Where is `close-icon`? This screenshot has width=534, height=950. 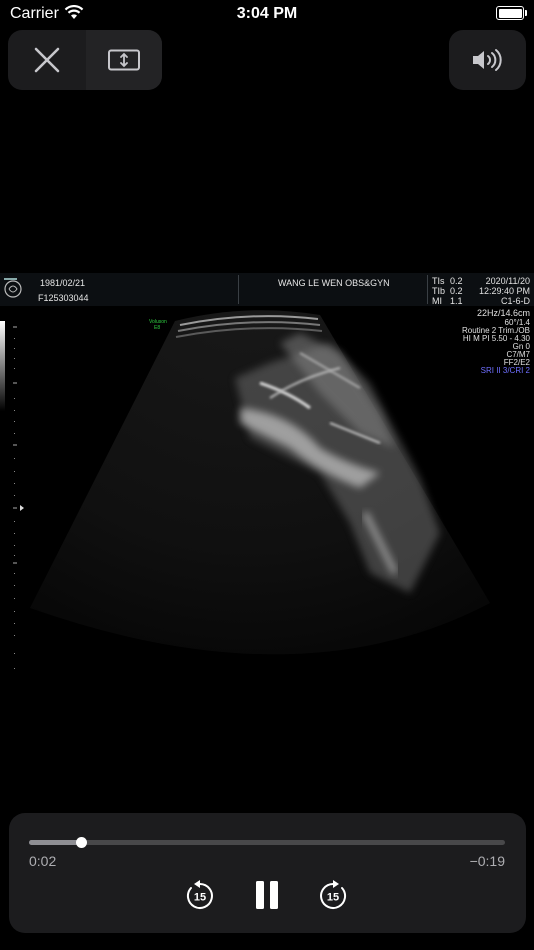
close-icon is located at coordinates (46, 60).